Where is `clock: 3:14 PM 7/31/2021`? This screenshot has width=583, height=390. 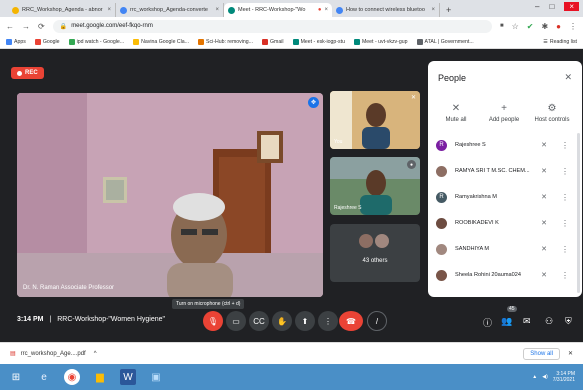 clock: 3:14 PM 7/31/2021 is located at coordinates (564, 377).